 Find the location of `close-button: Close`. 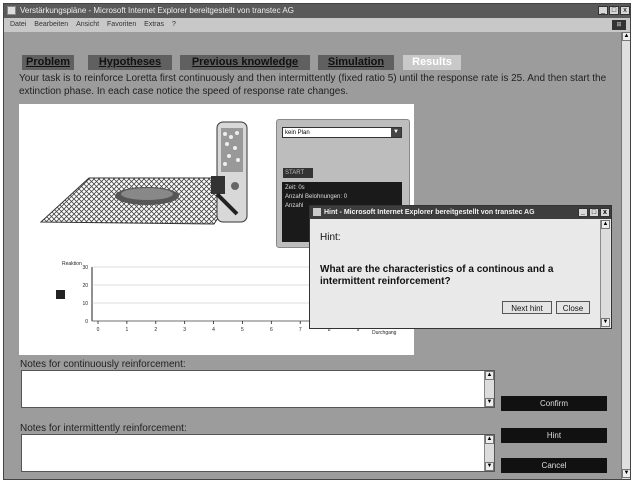

close-button: Close is located at coordinates (573, 307).